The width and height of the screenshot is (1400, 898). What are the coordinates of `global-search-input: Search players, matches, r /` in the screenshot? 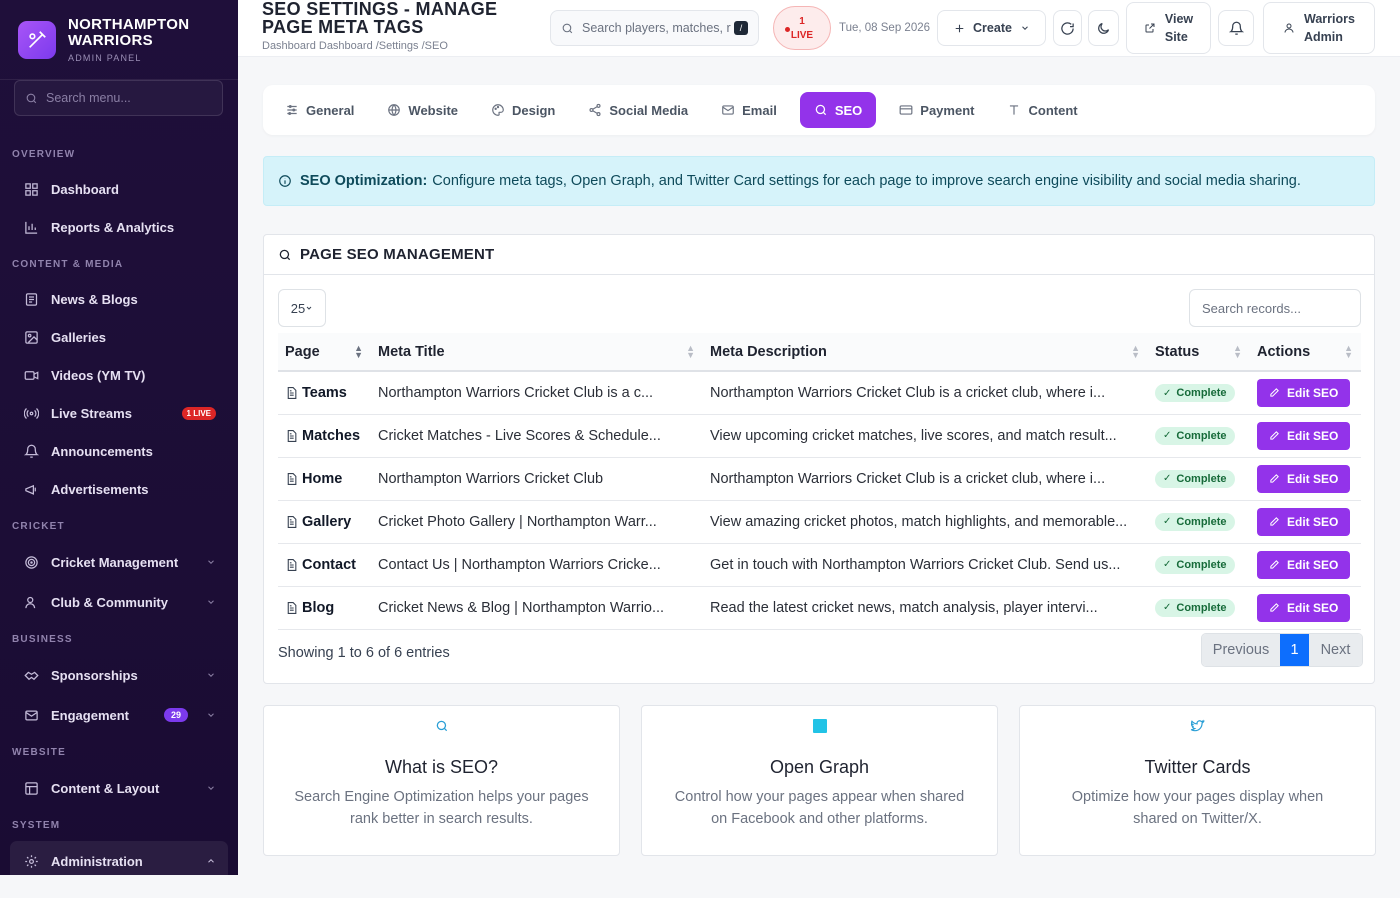 It's located at (654, 28).